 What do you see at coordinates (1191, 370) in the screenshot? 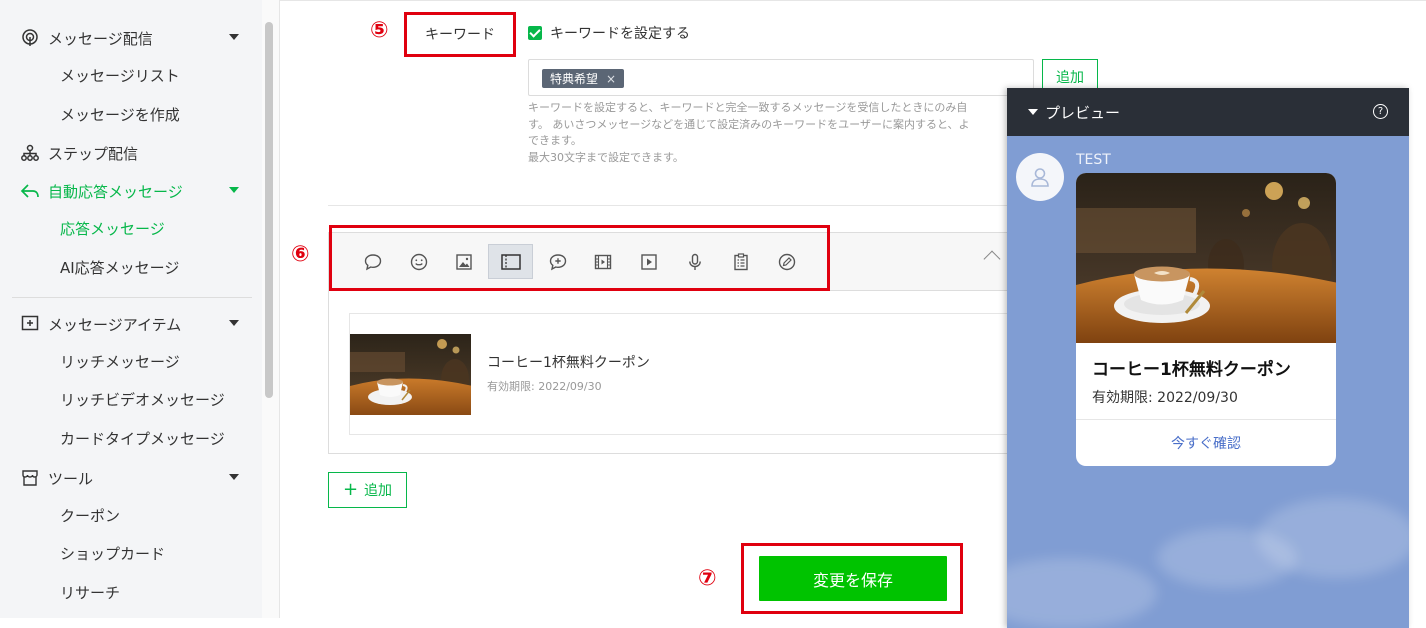
I see `preview-card-title: コーヒー1杯無料クーポン` at bounding box center [1191, 370].